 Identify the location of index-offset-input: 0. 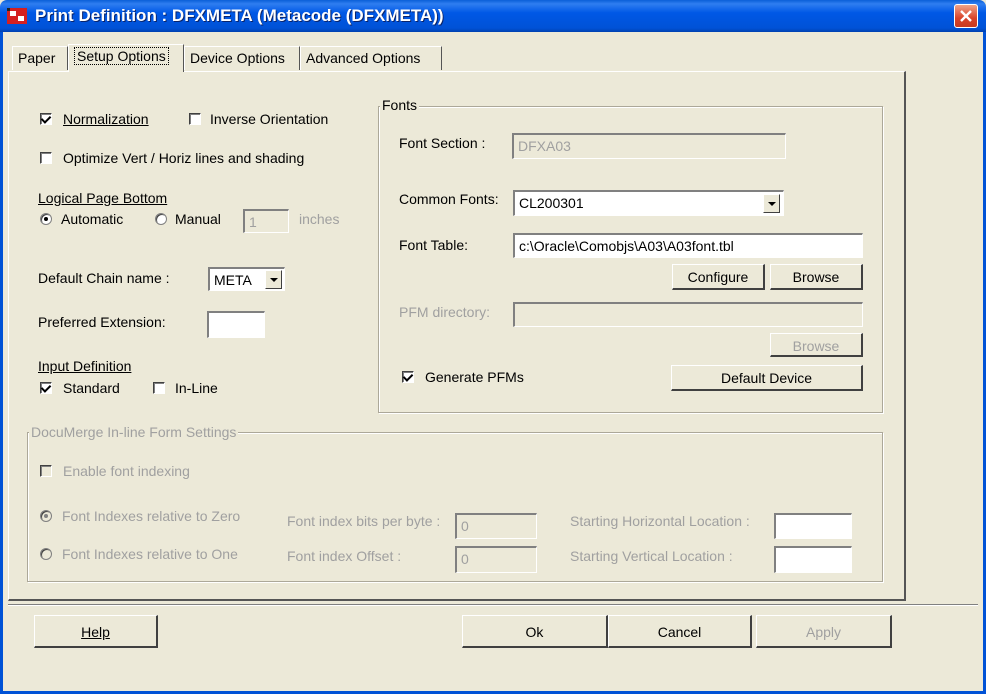
(496, 559).